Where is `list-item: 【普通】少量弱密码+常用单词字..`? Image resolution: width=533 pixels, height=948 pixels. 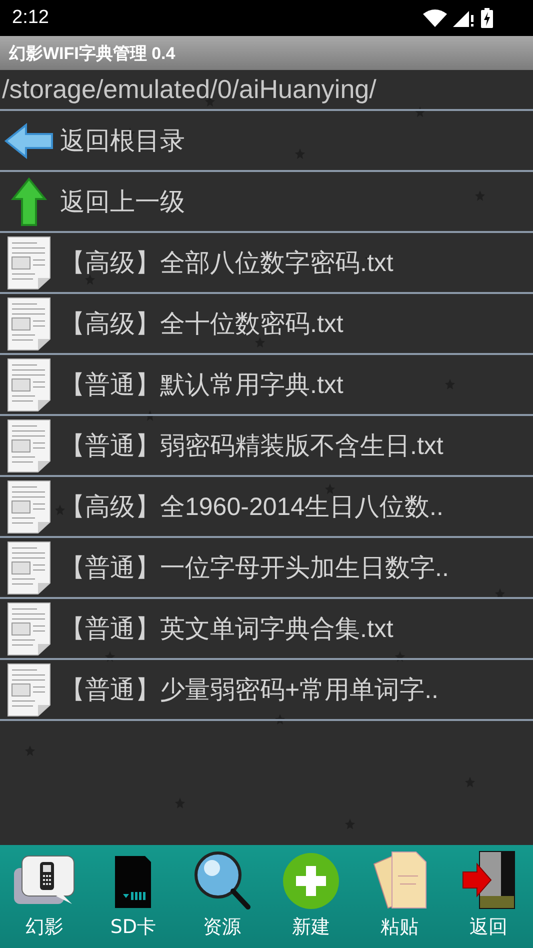 list-item: 【普通】少量弱密码+常用单词字.. is located at coordinates (266, 689).